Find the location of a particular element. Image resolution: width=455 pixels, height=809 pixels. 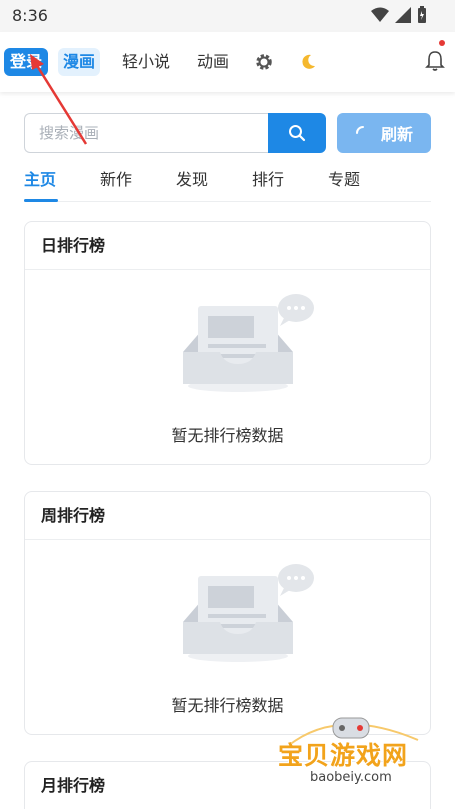

dark-mode-button is located at coordinates (309, 62).